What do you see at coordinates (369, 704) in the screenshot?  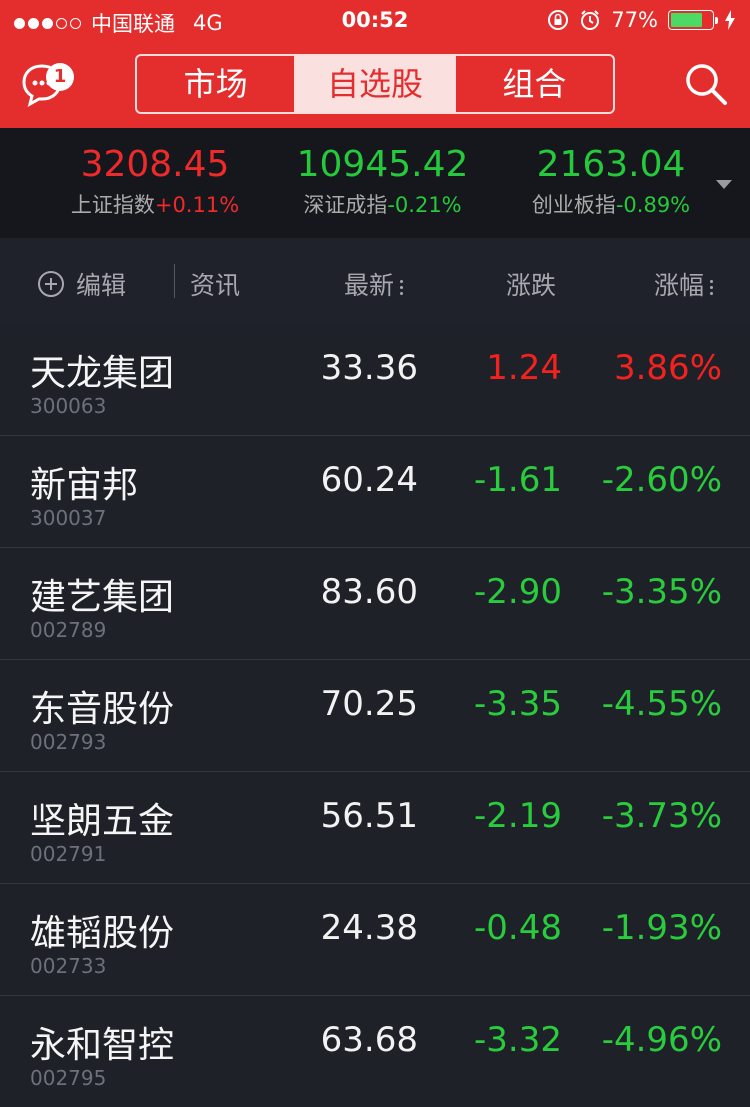 I see `stock-last-price: 70.25` at bounding box center [369, 704].